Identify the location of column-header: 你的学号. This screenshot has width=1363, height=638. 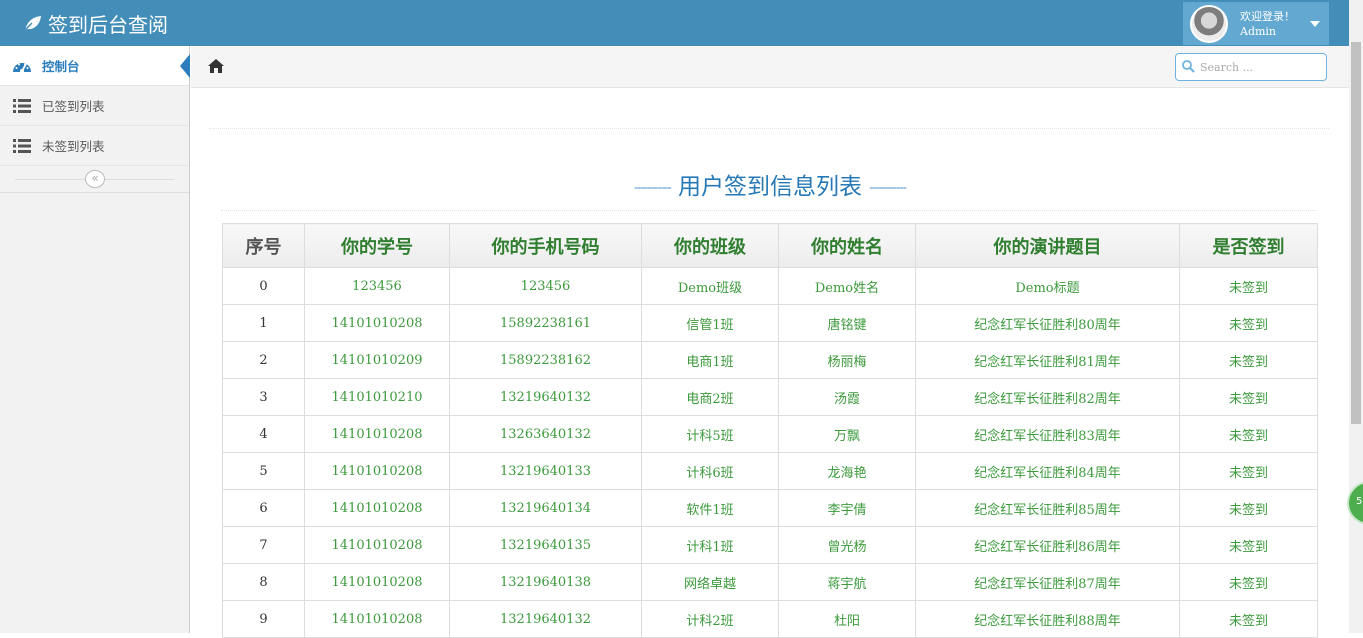
(377, 245).